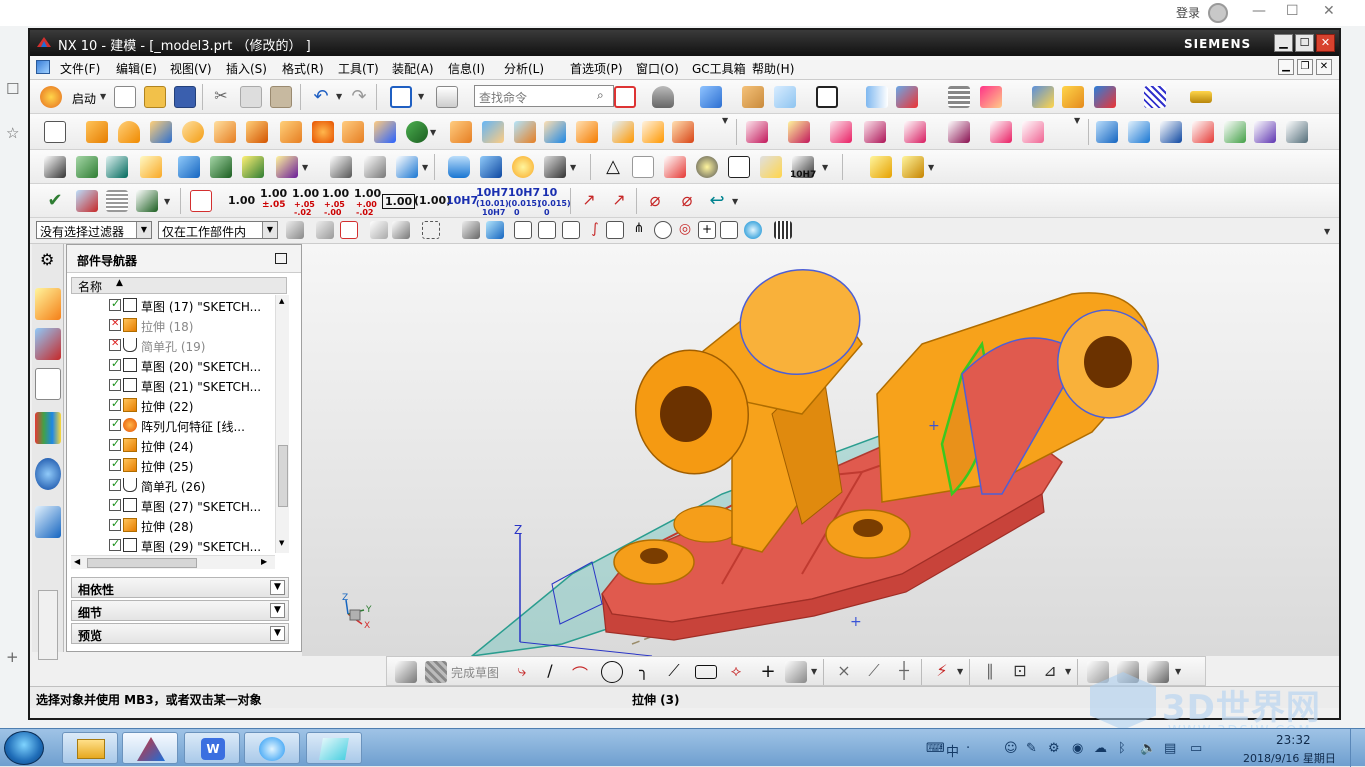 The image size is (1365, 767). Describe the element at coordinates (1265, 132) in the screenshot. I see `n-sided-icon` at that location.